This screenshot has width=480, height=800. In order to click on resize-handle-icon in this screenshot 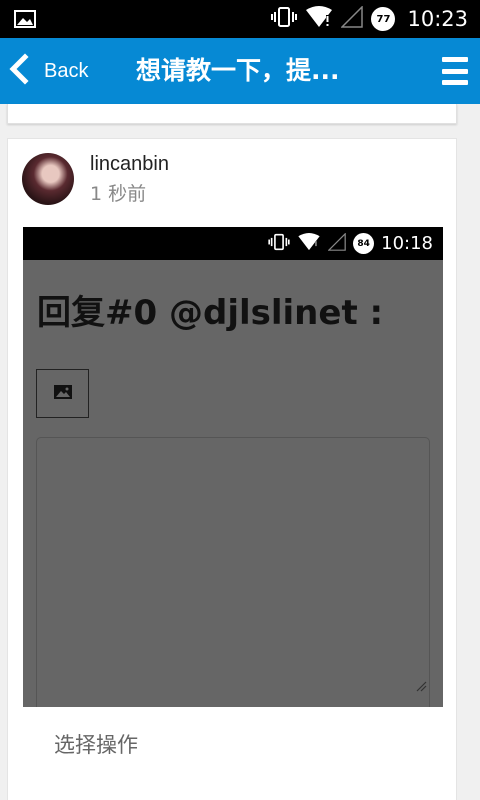, I will do `click(421, 684)`.